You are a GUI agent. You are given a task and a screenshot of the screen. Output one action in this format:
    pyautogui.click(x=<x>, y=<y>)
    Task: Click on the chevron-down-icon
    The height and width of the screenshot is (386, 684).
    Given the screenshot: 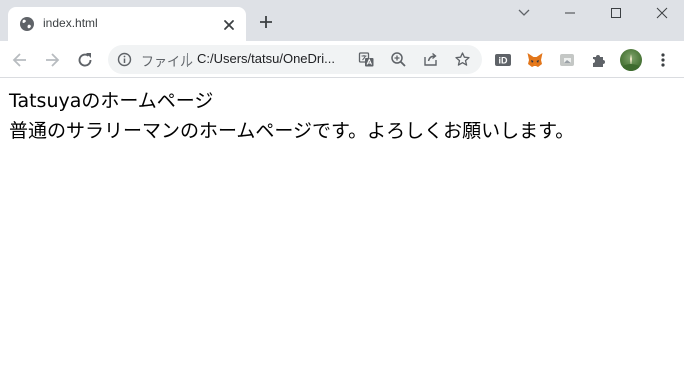 What is the action you would take?
    pyautogui.click(x=524, y=12)
    